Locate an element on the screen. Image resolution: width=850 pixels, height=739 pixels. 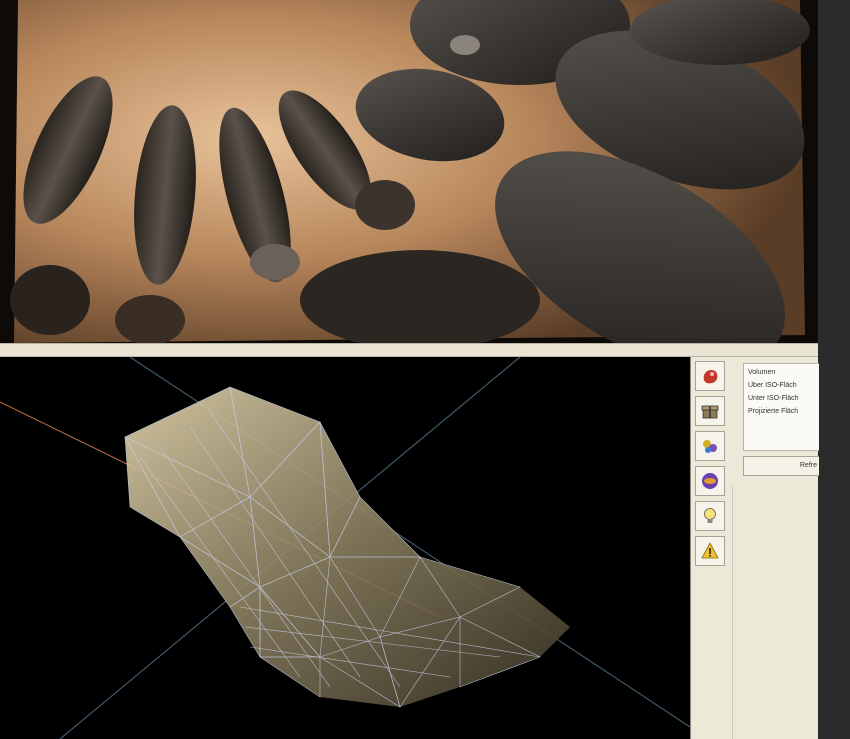
red-blob-icon is located at coordinates (710, 377).